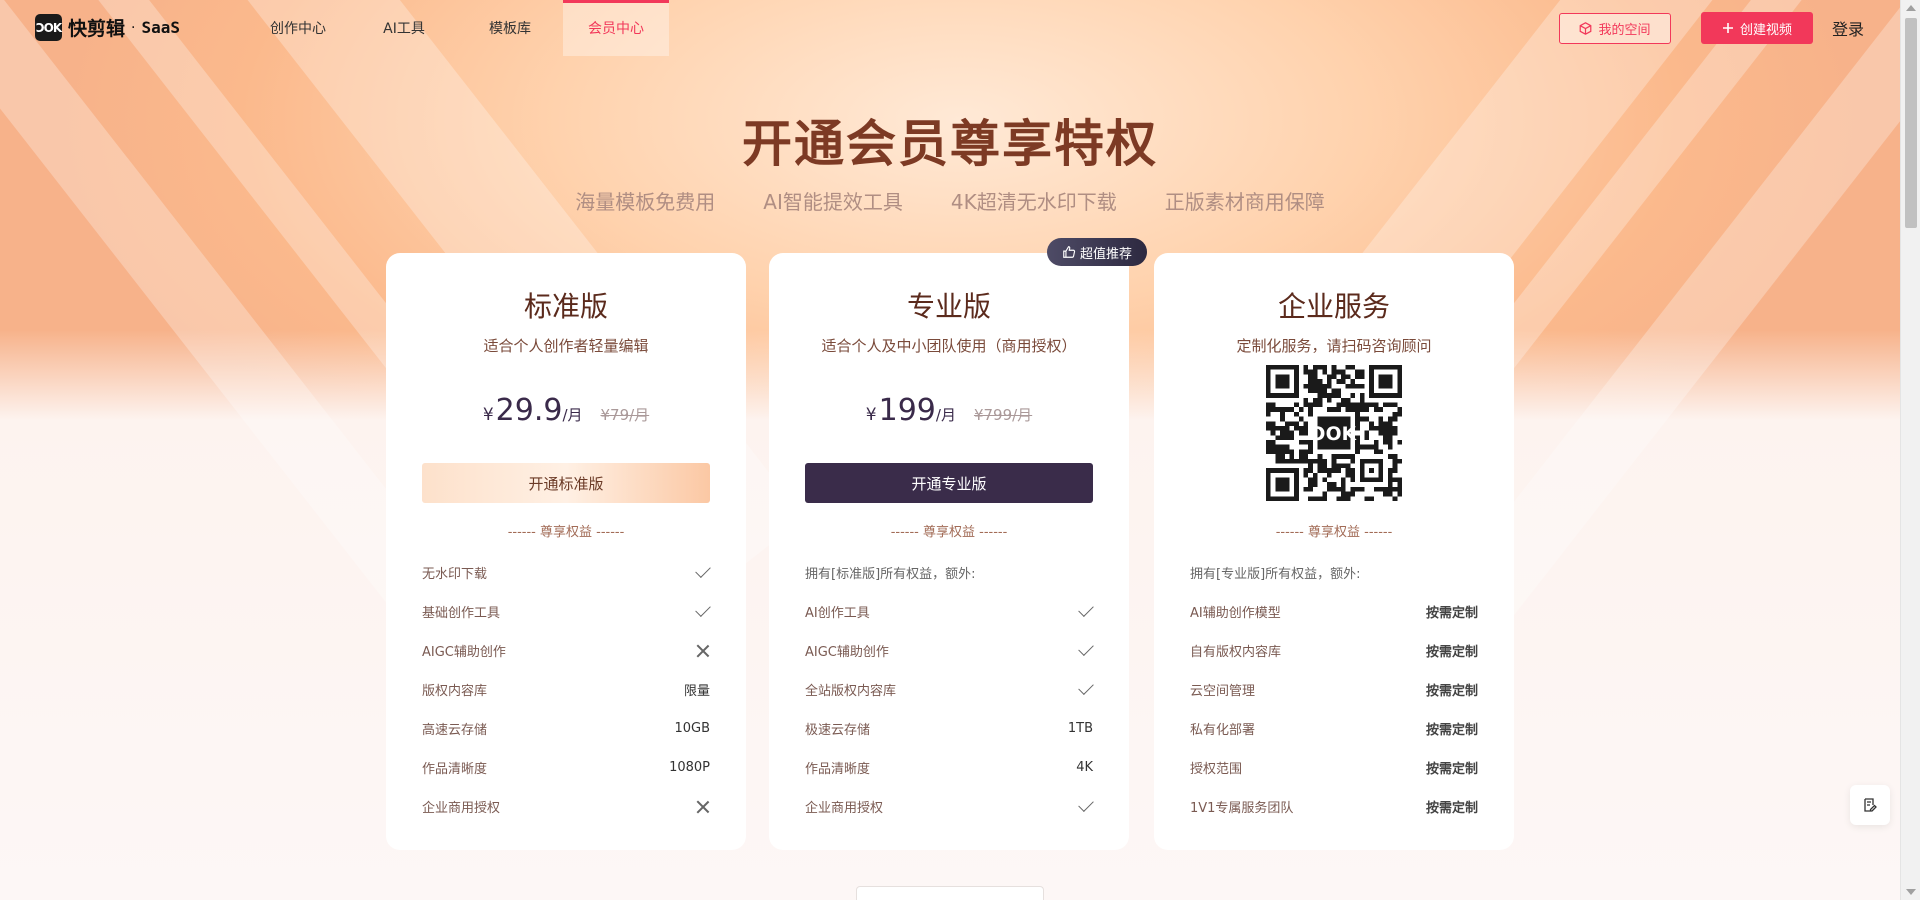 The image size is (1920, 900). What do you see at coordinates (566, 611) in the screenshot?
I see `perk-row: 基础创作工具` at bounding box center [566, 611].